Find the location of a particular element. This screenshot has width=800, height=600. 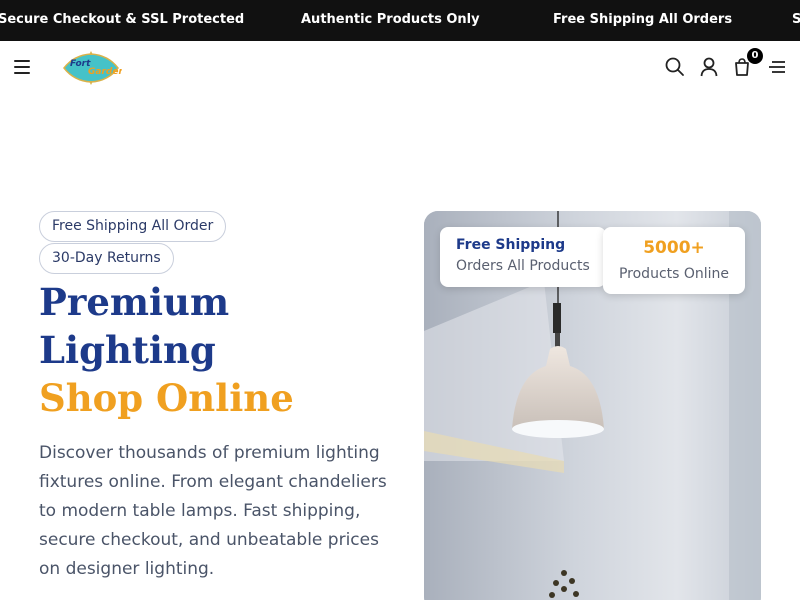

site-header: Fort Garden 0 is located at coordinates (400, 68).